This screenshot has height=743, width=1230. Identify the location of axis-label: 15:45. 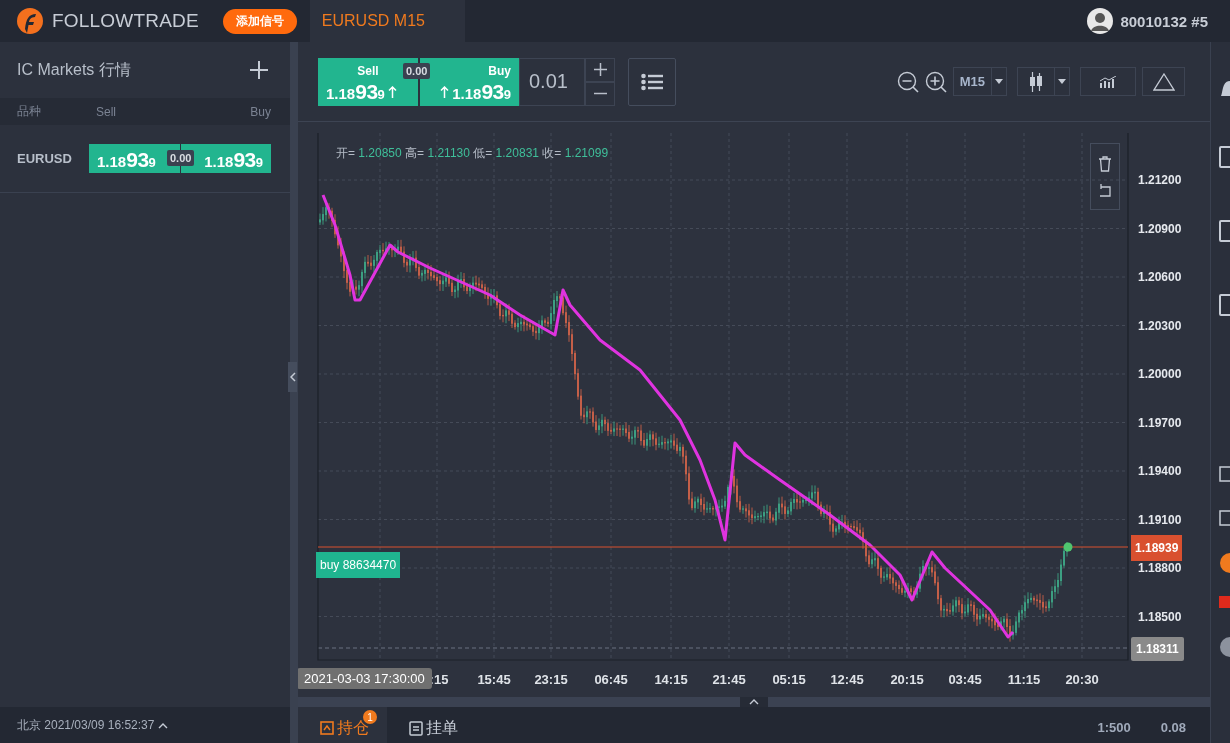
(494, 679).